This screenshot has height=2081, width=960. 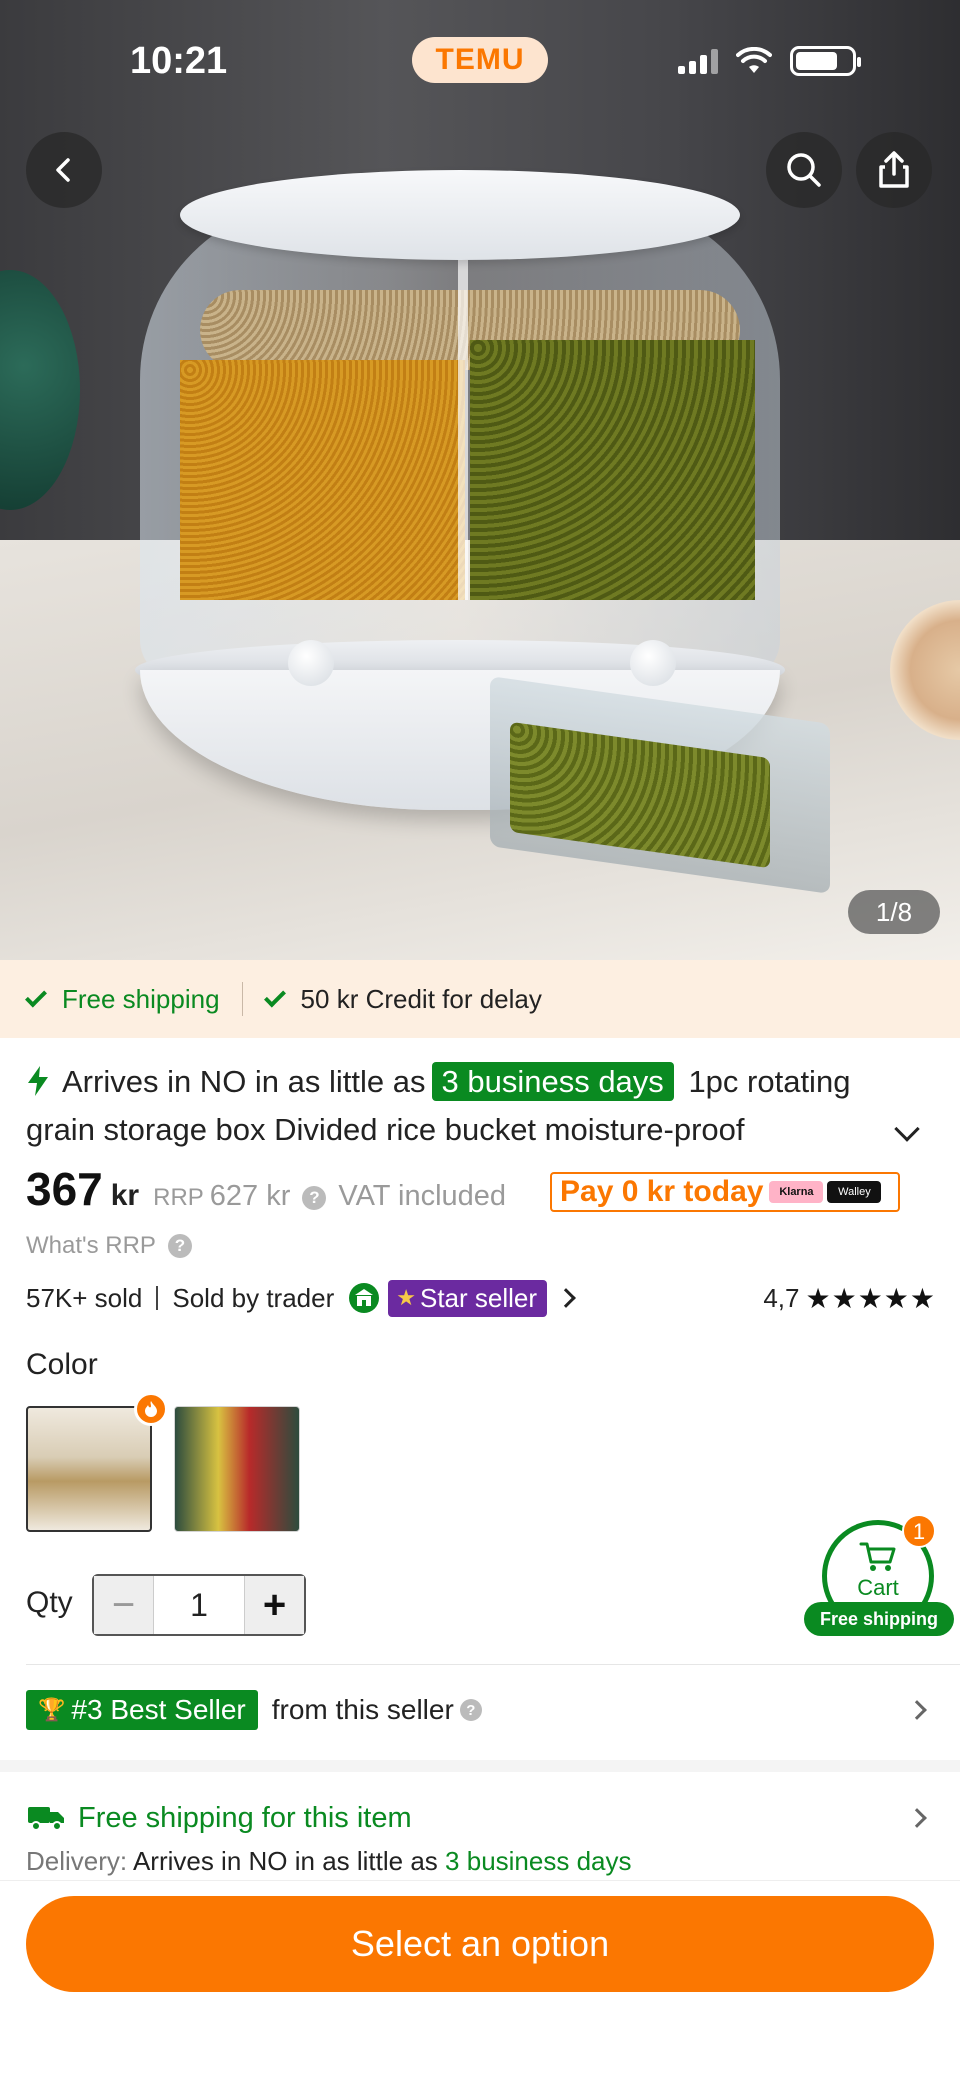 I want to click on whats-rrp-label: What's RRP, so click(x=91, y=1245).